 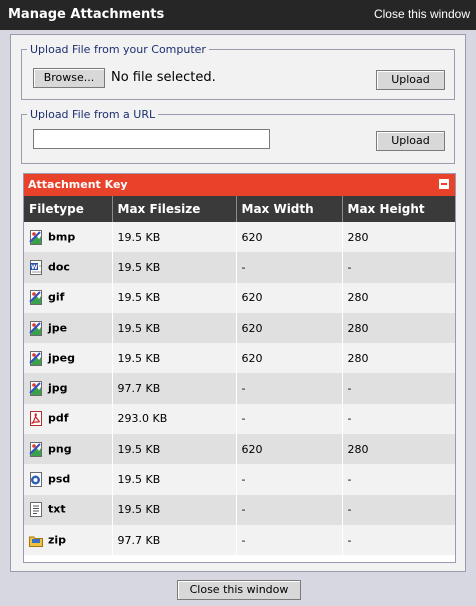 I want to click on filetype-cell: pdf, so click(x=68, y=419).